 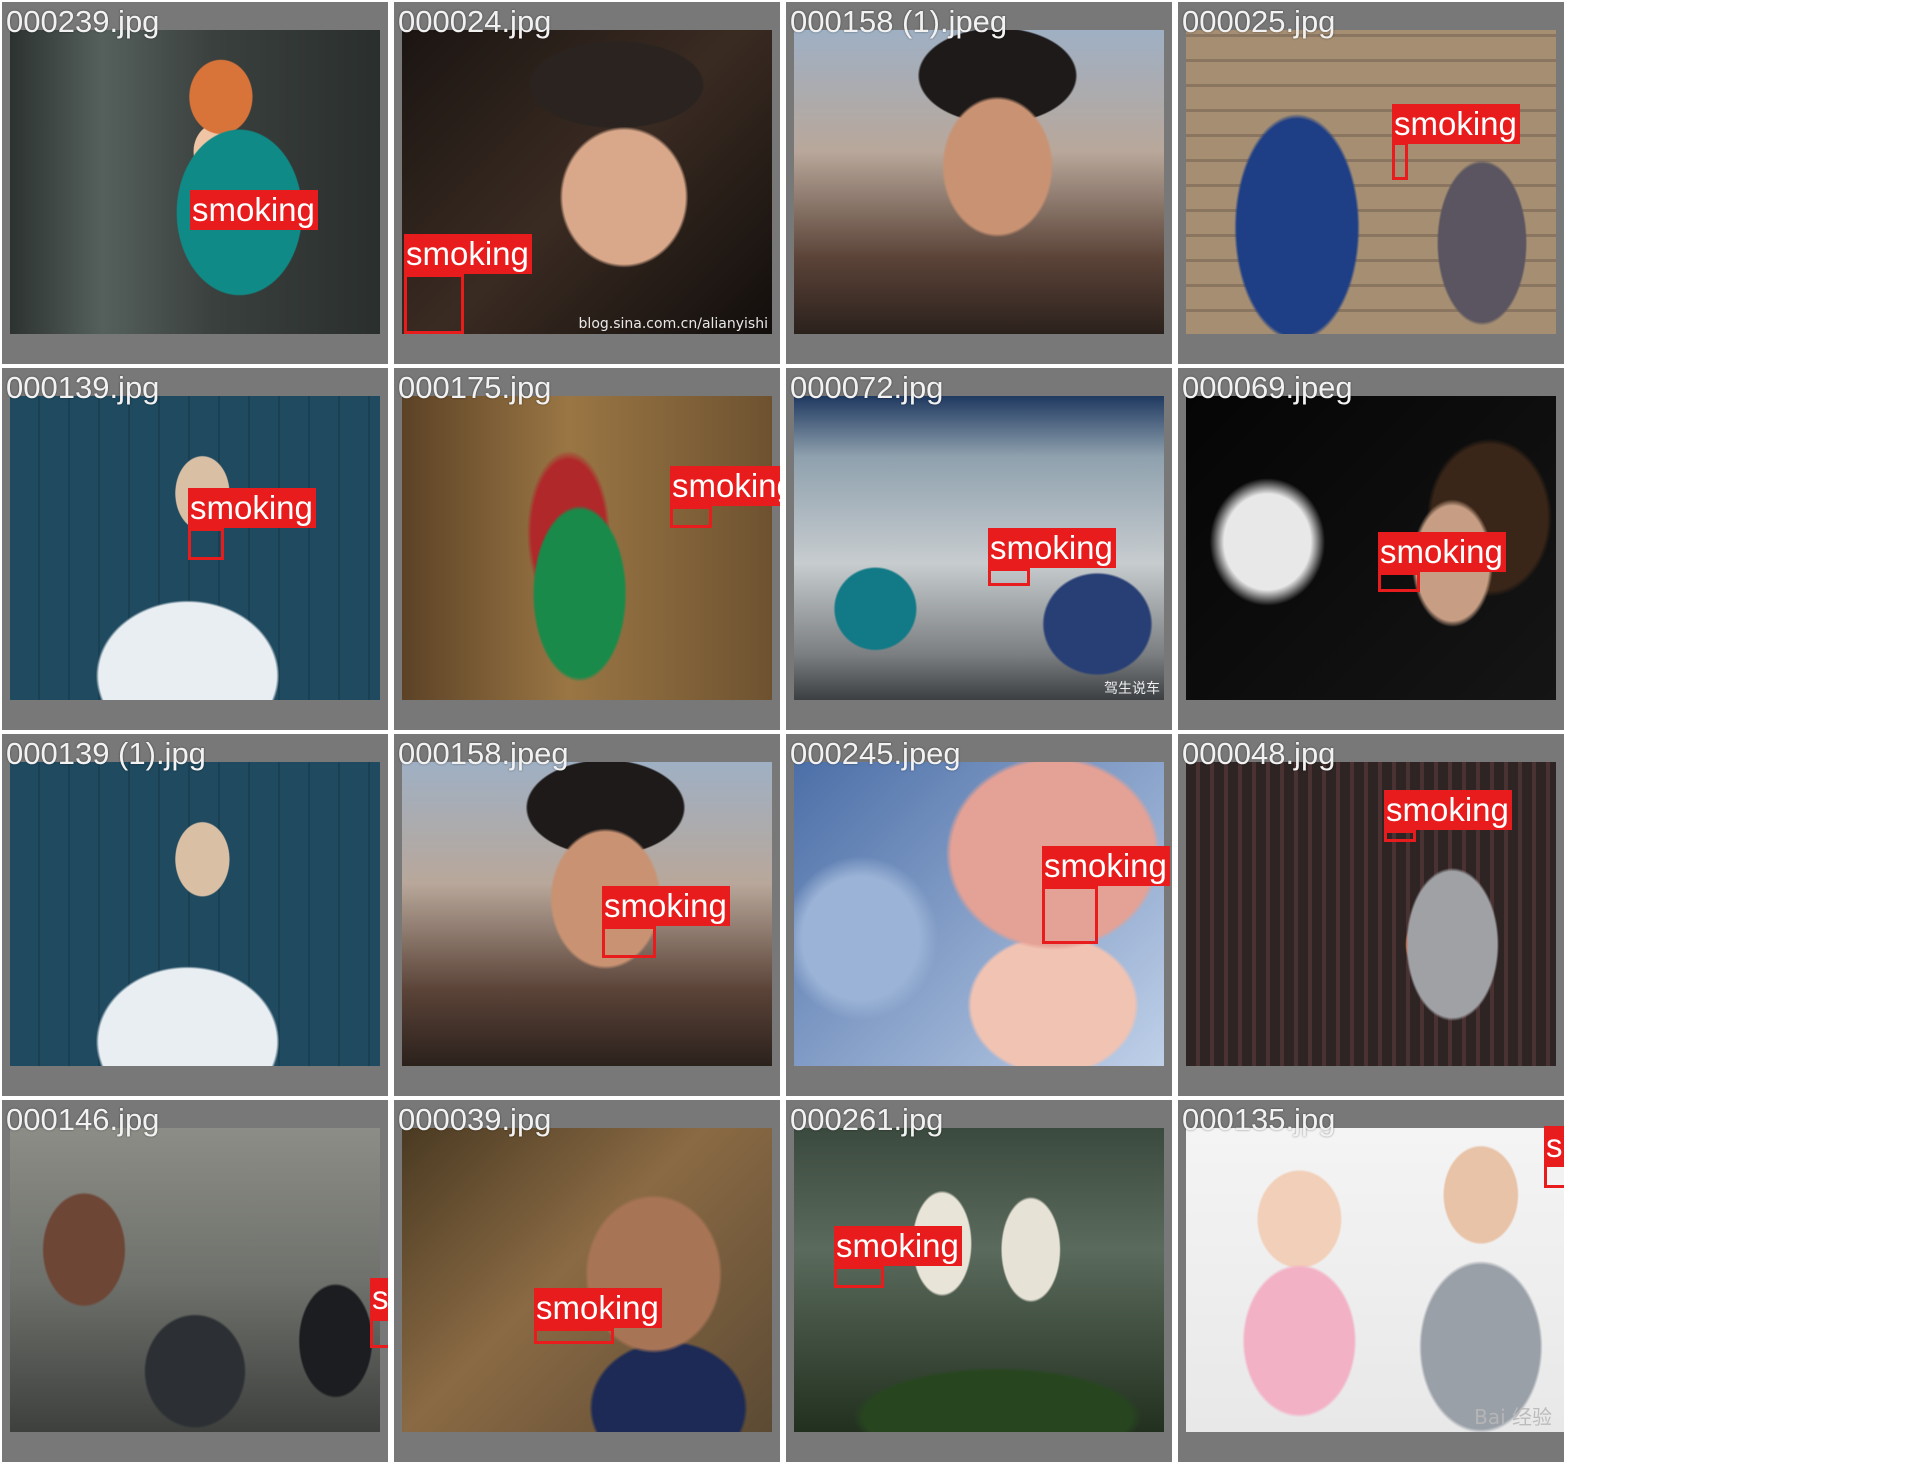 I want to click on filename-label: 000146.jpg, so click(x=83, y=1119).